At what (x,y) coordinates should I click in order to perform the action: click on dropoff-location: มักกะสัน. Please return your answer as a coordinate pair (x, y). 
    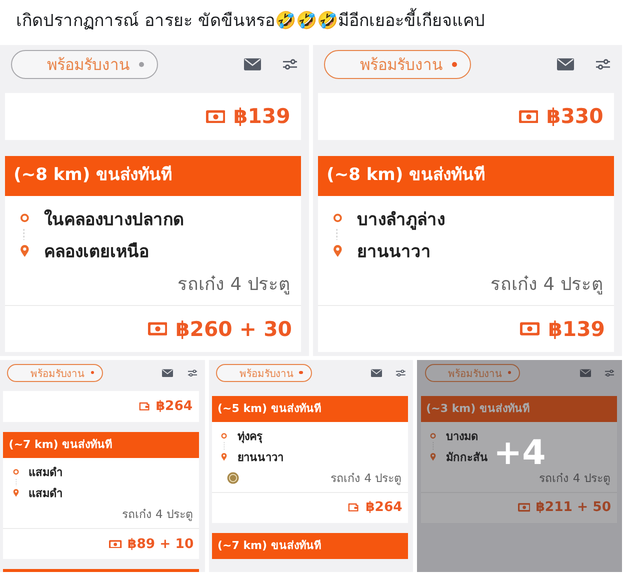
    Looking at the image, I should click on (467, 458).